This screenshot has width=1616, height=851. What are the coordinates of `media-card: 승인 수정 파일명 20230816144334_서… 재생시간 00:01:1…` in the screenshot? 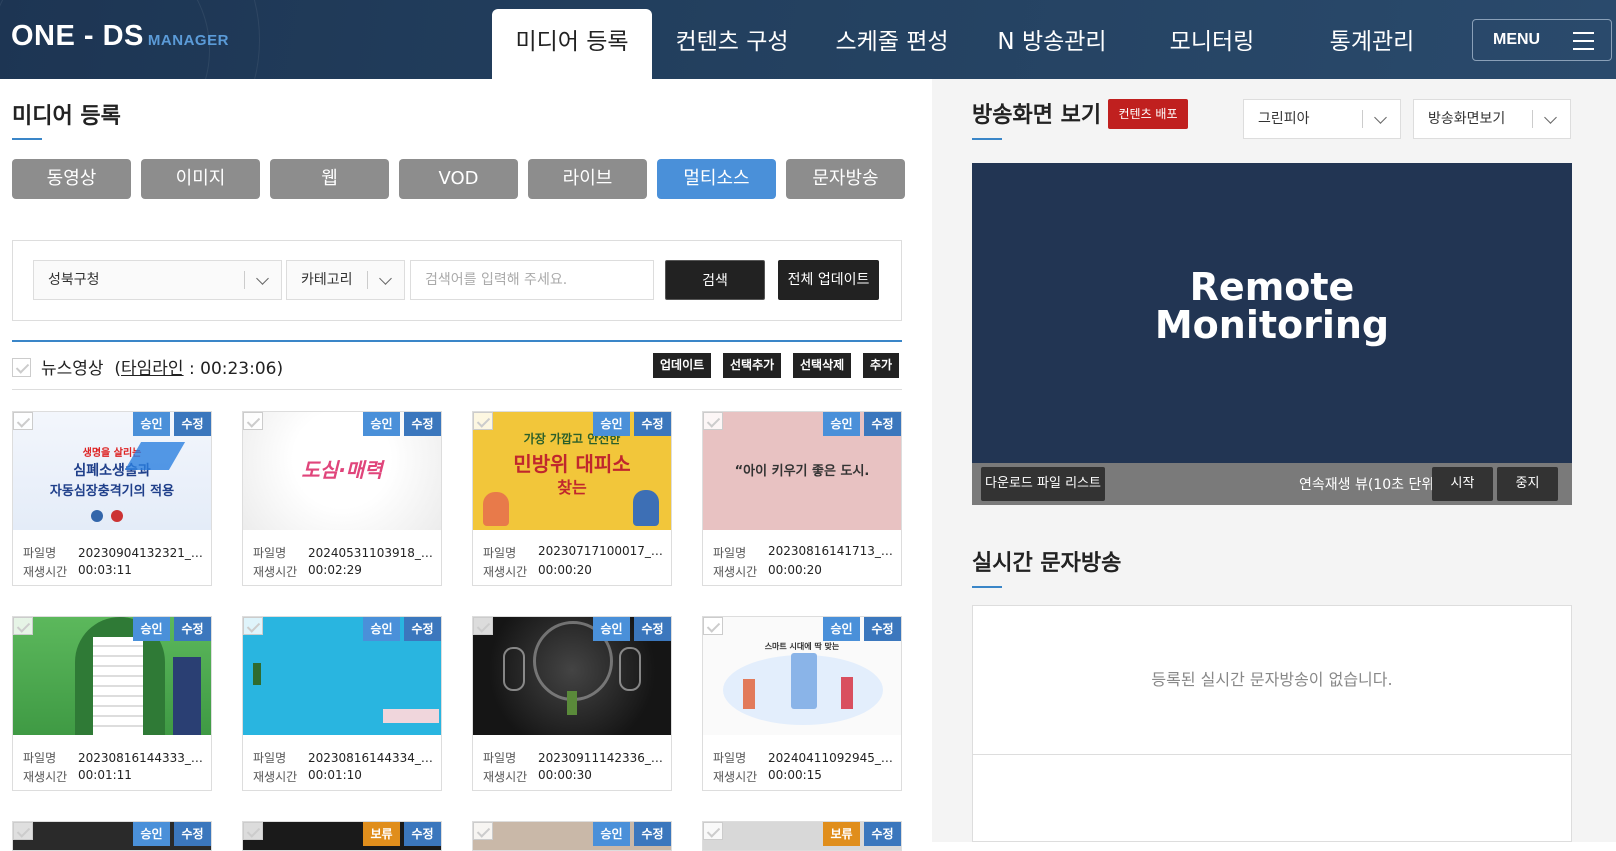 It's located at (342, 703).